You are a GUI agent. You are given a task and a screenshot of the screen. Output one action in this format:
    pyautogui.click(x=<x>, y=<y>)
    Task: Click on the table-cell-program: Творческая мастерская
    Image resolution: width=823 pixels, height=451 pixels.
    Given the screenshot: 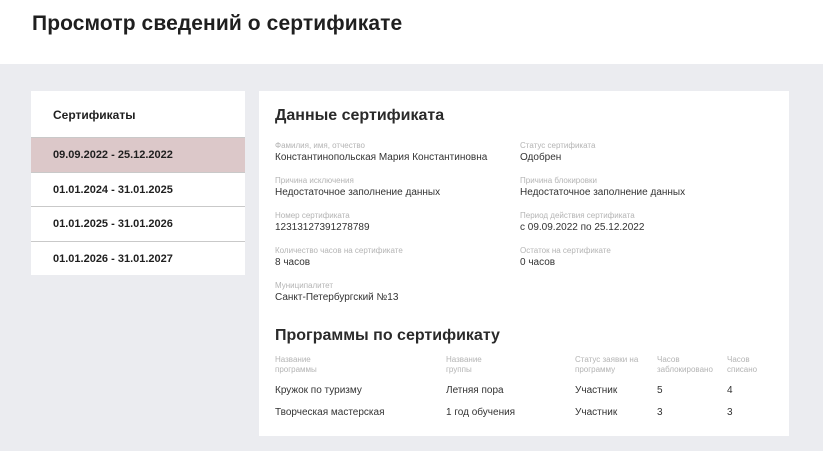 What is the action you would take?
    pyautogui.click(x=330, y=412)
    